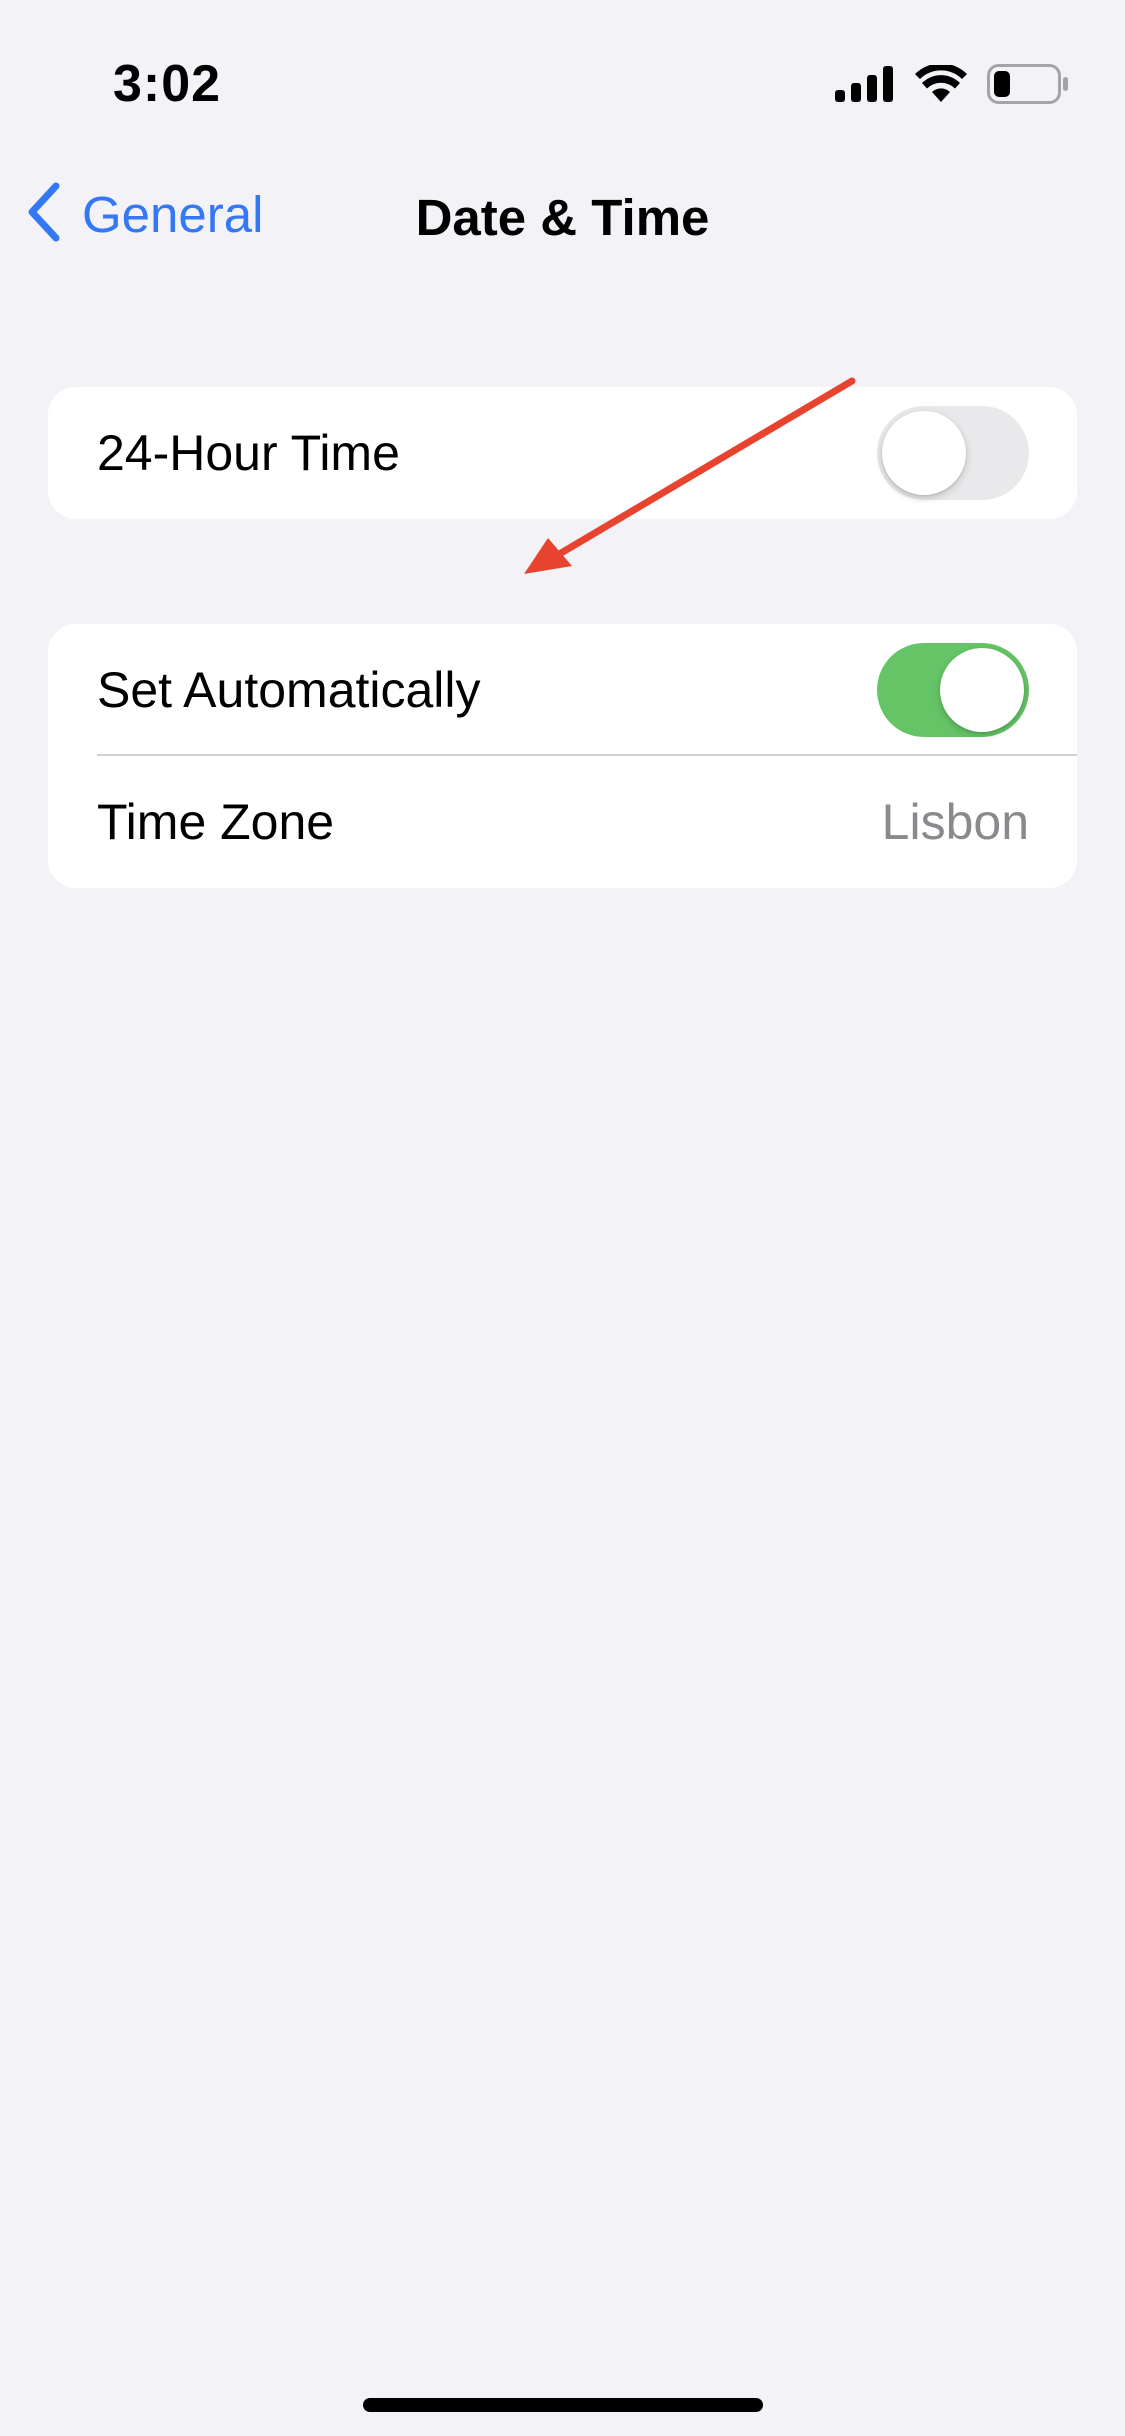  I want to click on status-icons, so click(952, 84).